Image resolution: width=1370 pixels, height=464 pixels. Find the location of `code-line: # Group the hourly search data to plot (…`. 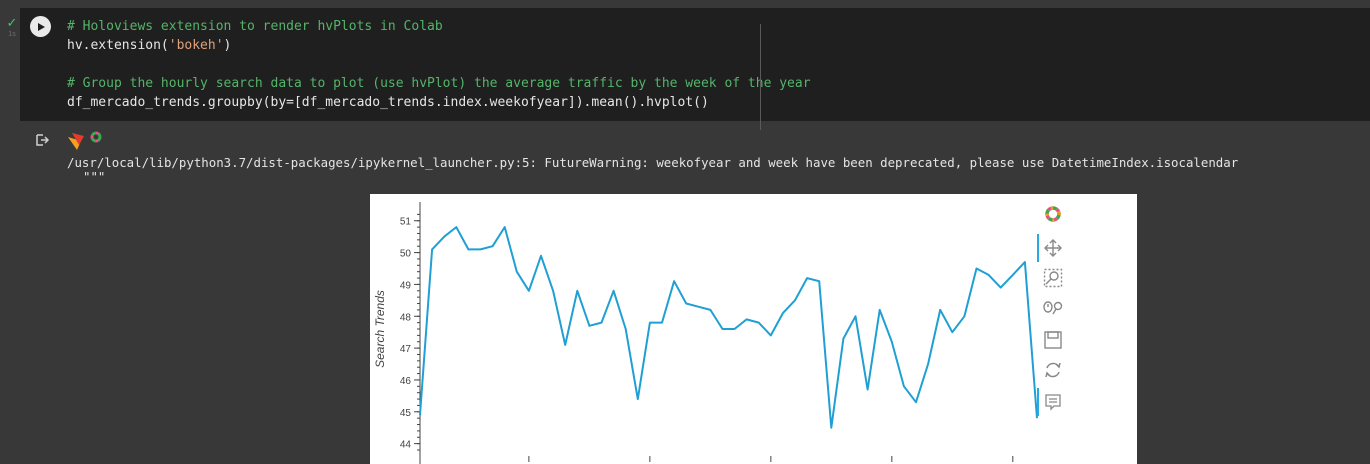

code-line: # Group the hourly search data to plot (… is located at coordinates (439, 83).